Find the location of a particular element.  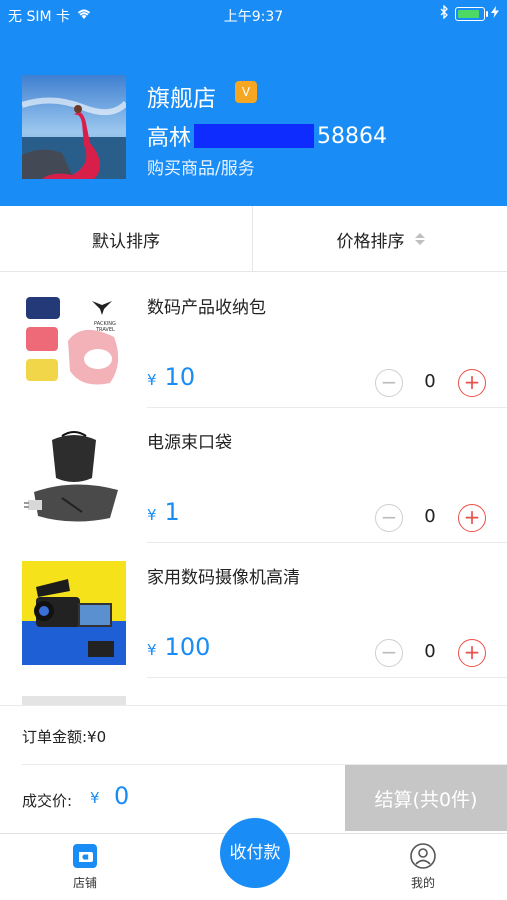

store-photo is located at coordinates (74, 127).